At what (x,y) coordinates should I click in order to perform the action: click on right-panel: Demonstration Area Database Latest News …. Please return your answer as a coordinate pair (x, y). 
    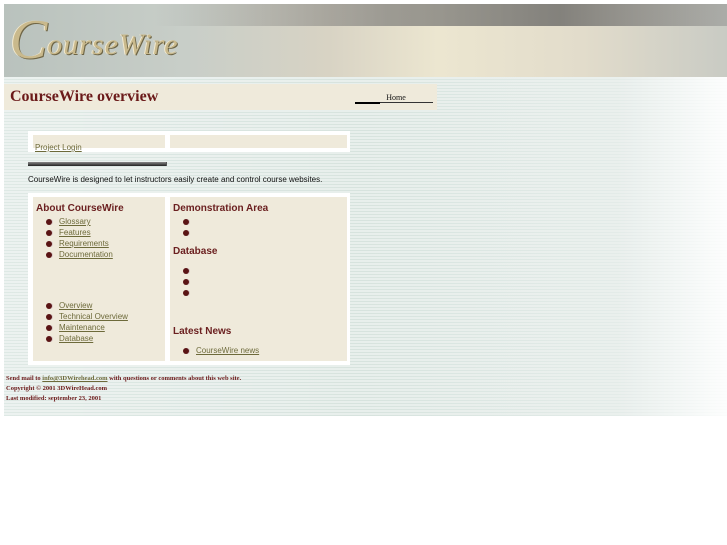
    Looking at the image, I should click on (258, 279).